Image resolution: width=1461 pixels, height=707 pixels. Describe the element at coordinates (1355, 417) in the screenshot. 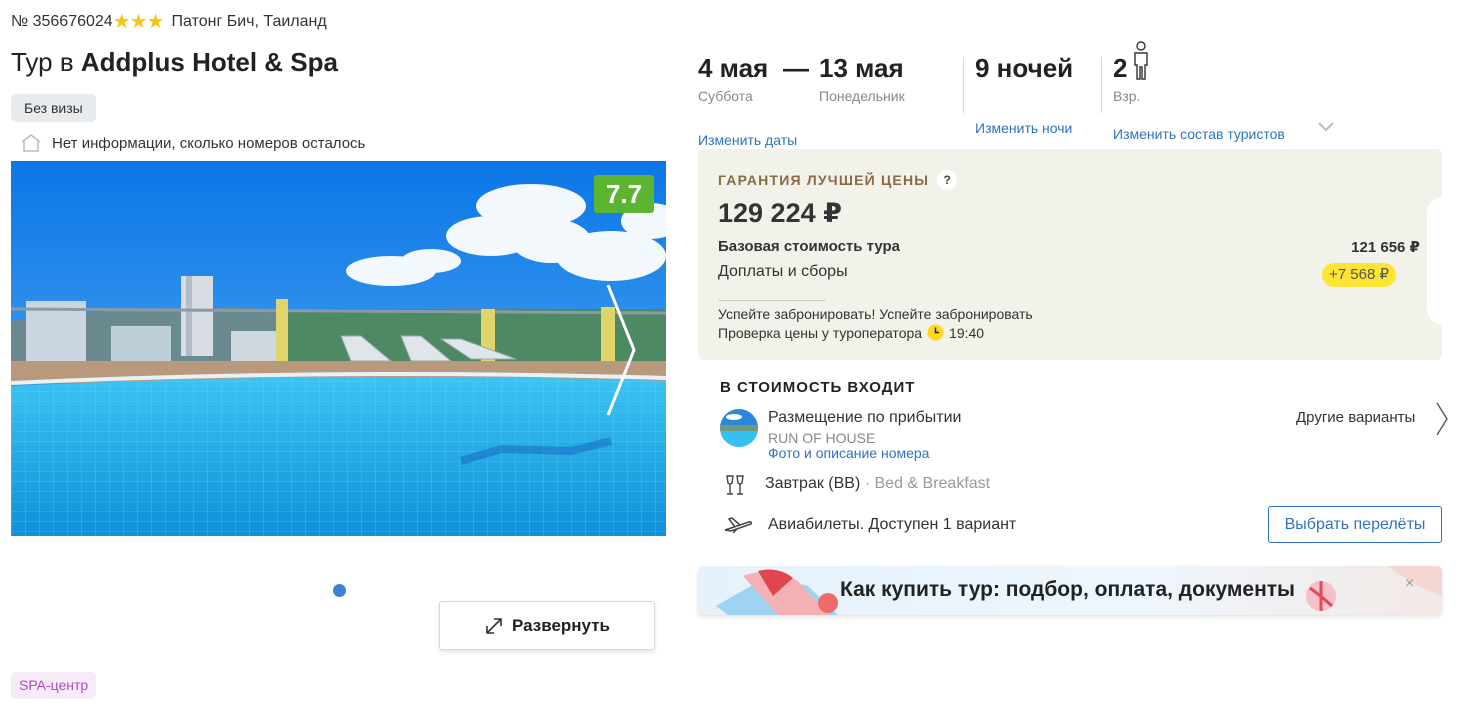

I see `other-variants-link: Другие варианты` at that location.